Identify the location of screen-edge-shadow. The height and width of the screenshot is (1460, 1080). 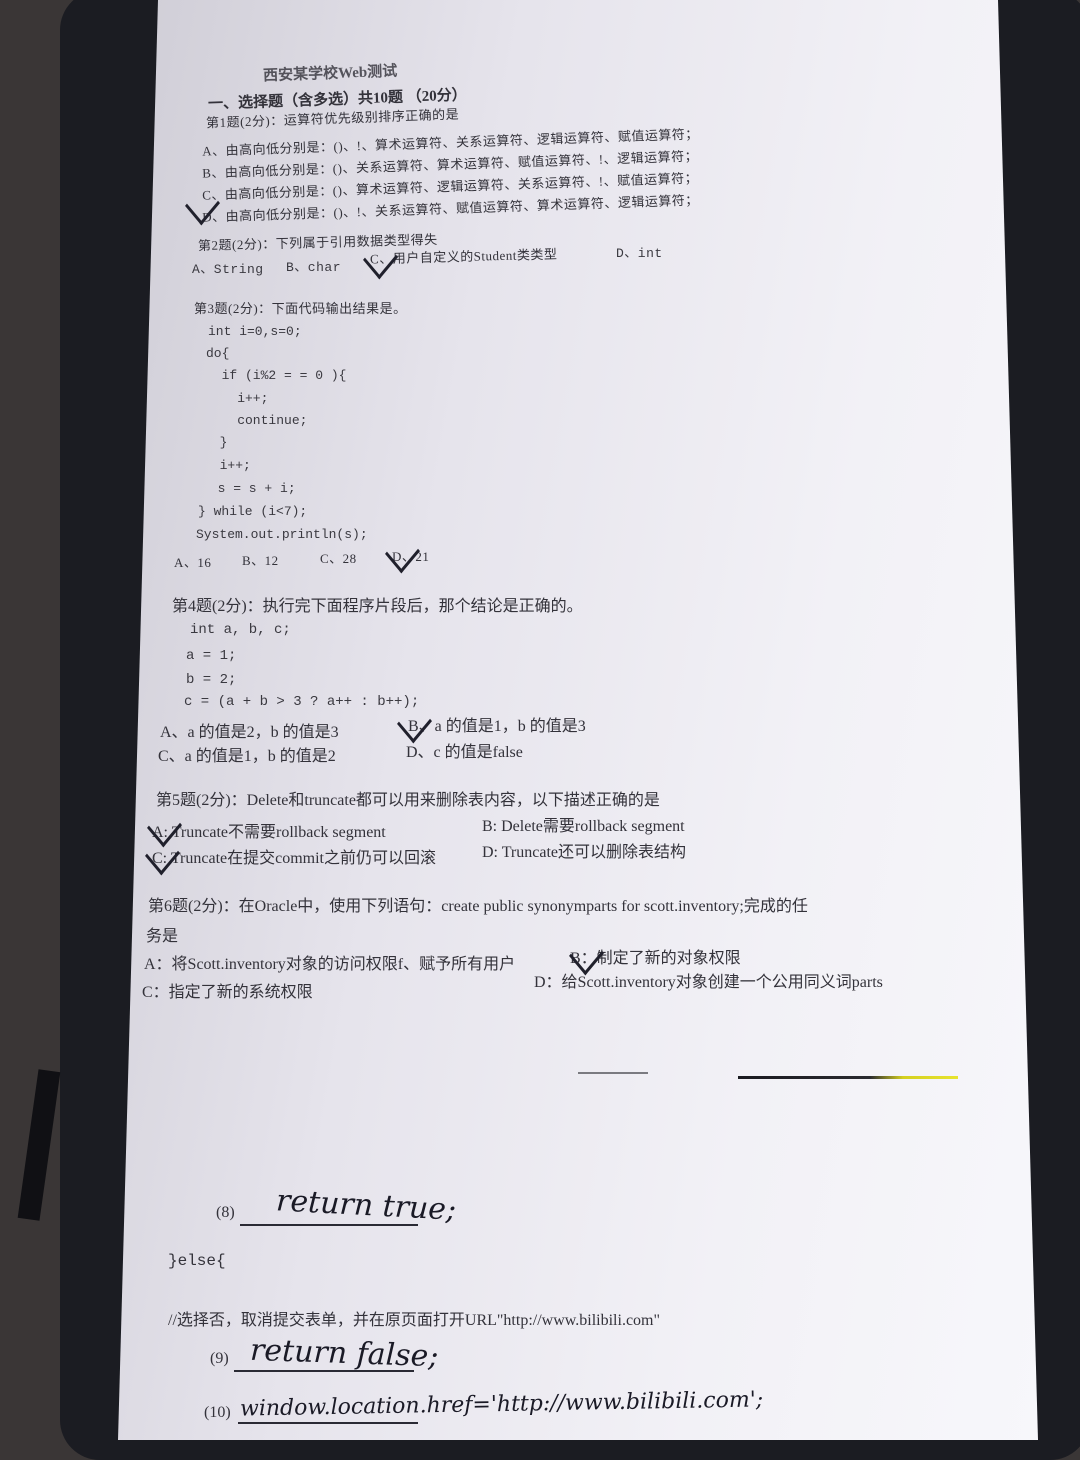
(39, 1145).